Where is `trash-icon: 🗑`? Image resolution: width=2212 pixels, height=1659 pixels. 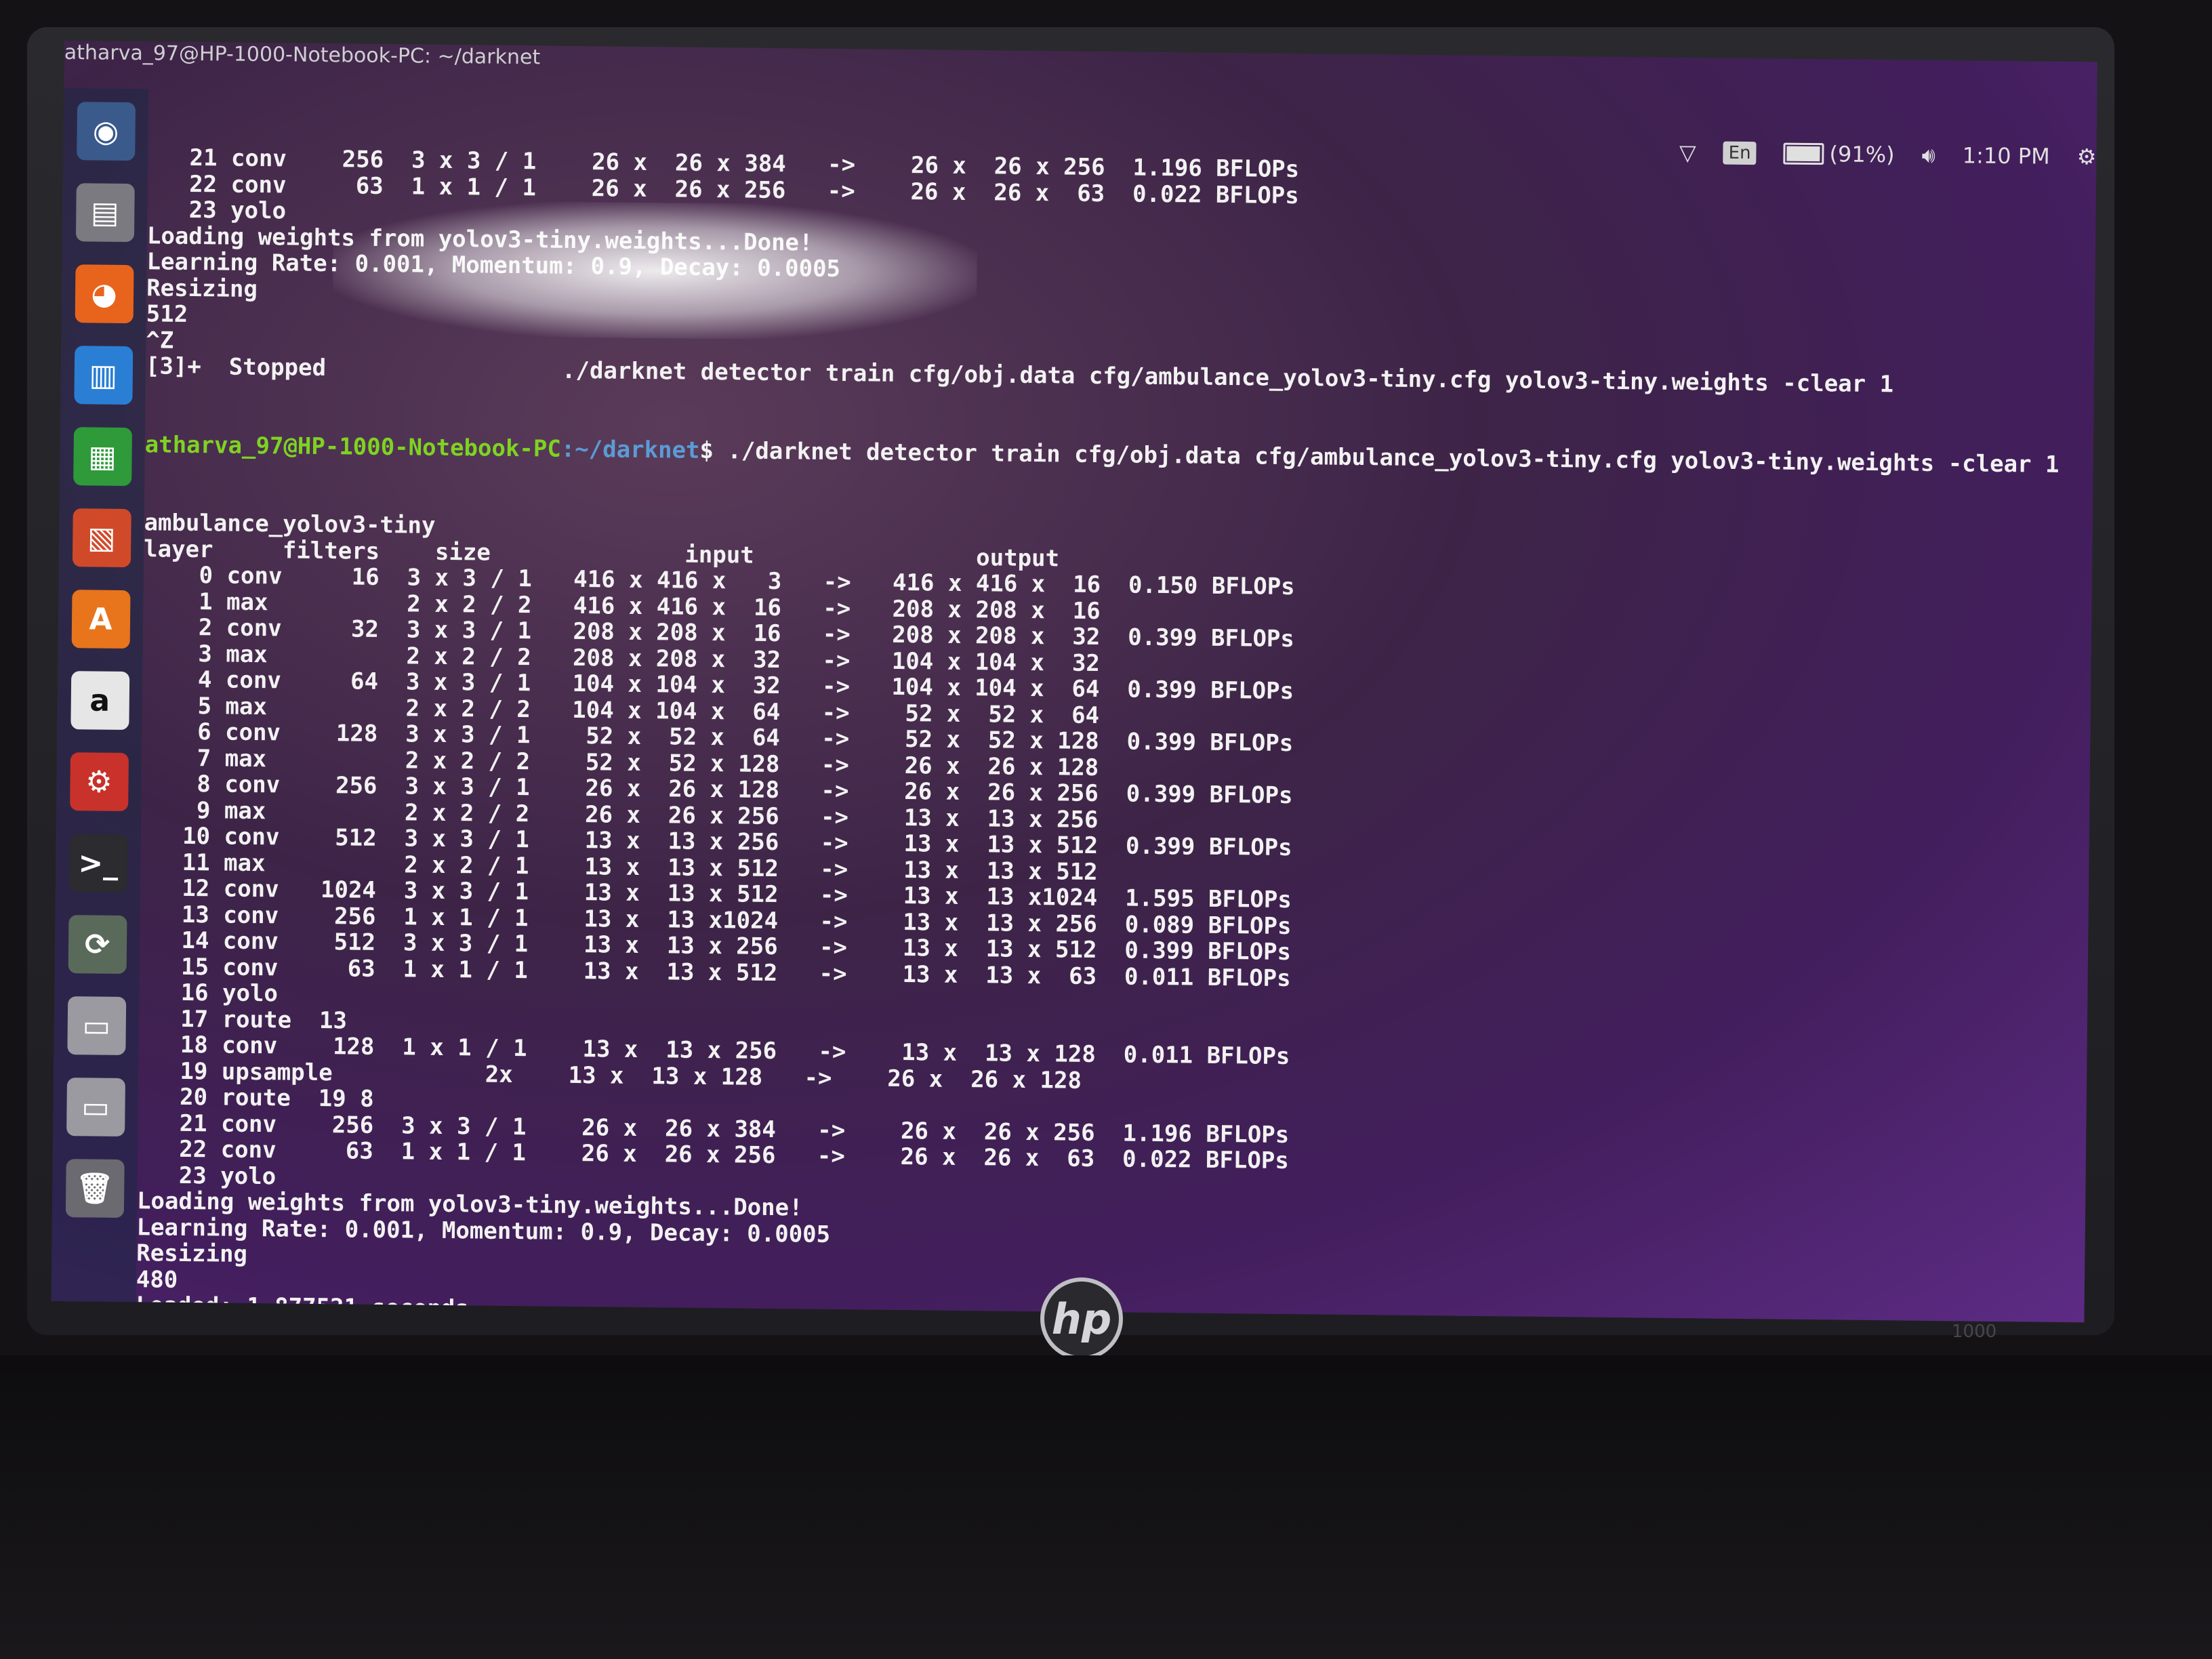
trash-icon: 🗑 is located at coordinates (95, 1188).